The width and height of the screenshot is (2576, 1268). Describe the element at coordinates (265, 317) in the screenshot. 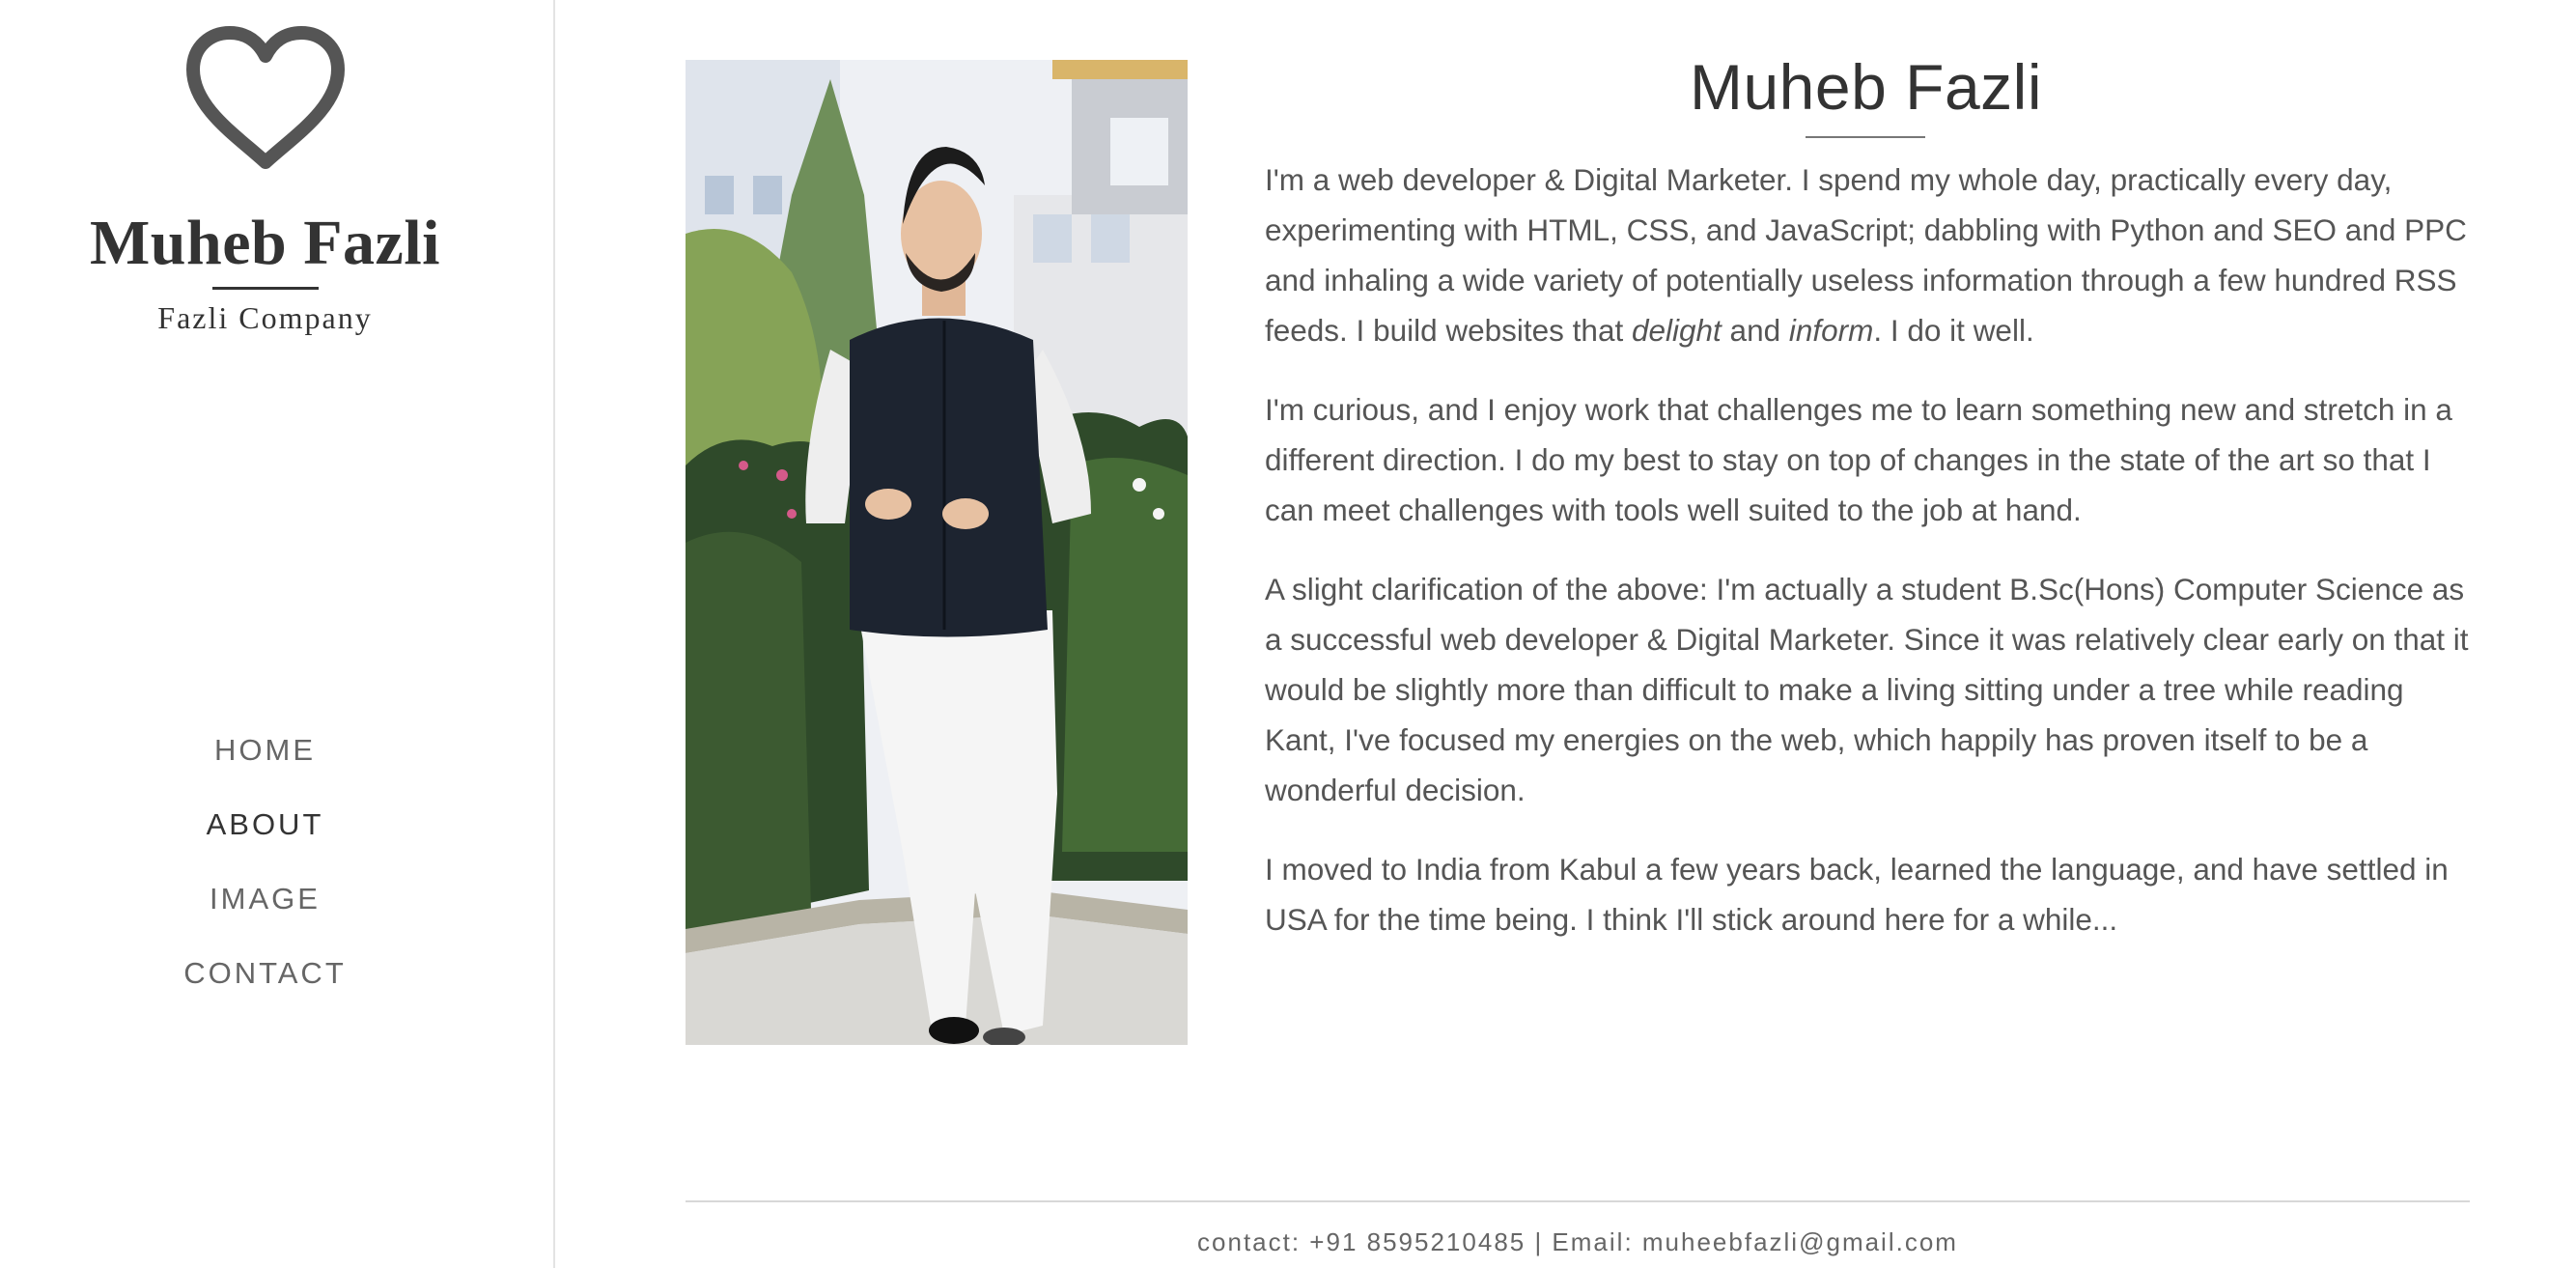

I see `brand-subtitle: Fazli Company` at that location.